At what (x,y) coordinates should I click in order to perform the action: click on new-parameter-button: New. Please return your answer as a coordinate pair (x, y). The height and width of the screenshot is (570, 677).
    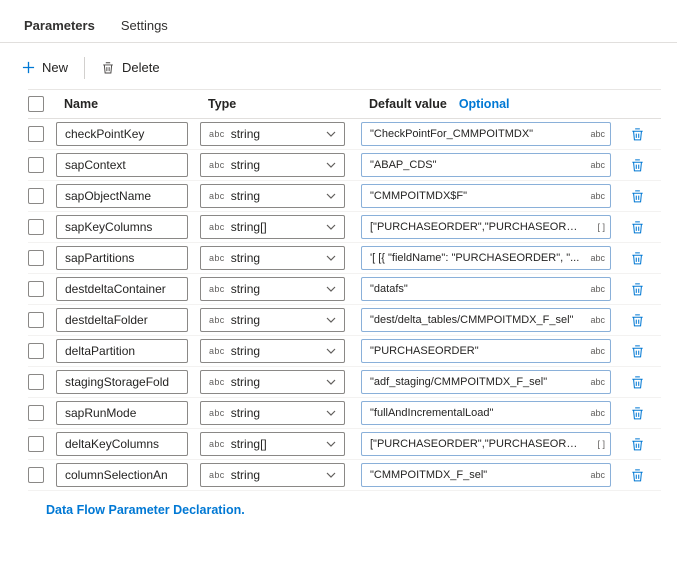
    Looking at the image, I should click on (45, 67).